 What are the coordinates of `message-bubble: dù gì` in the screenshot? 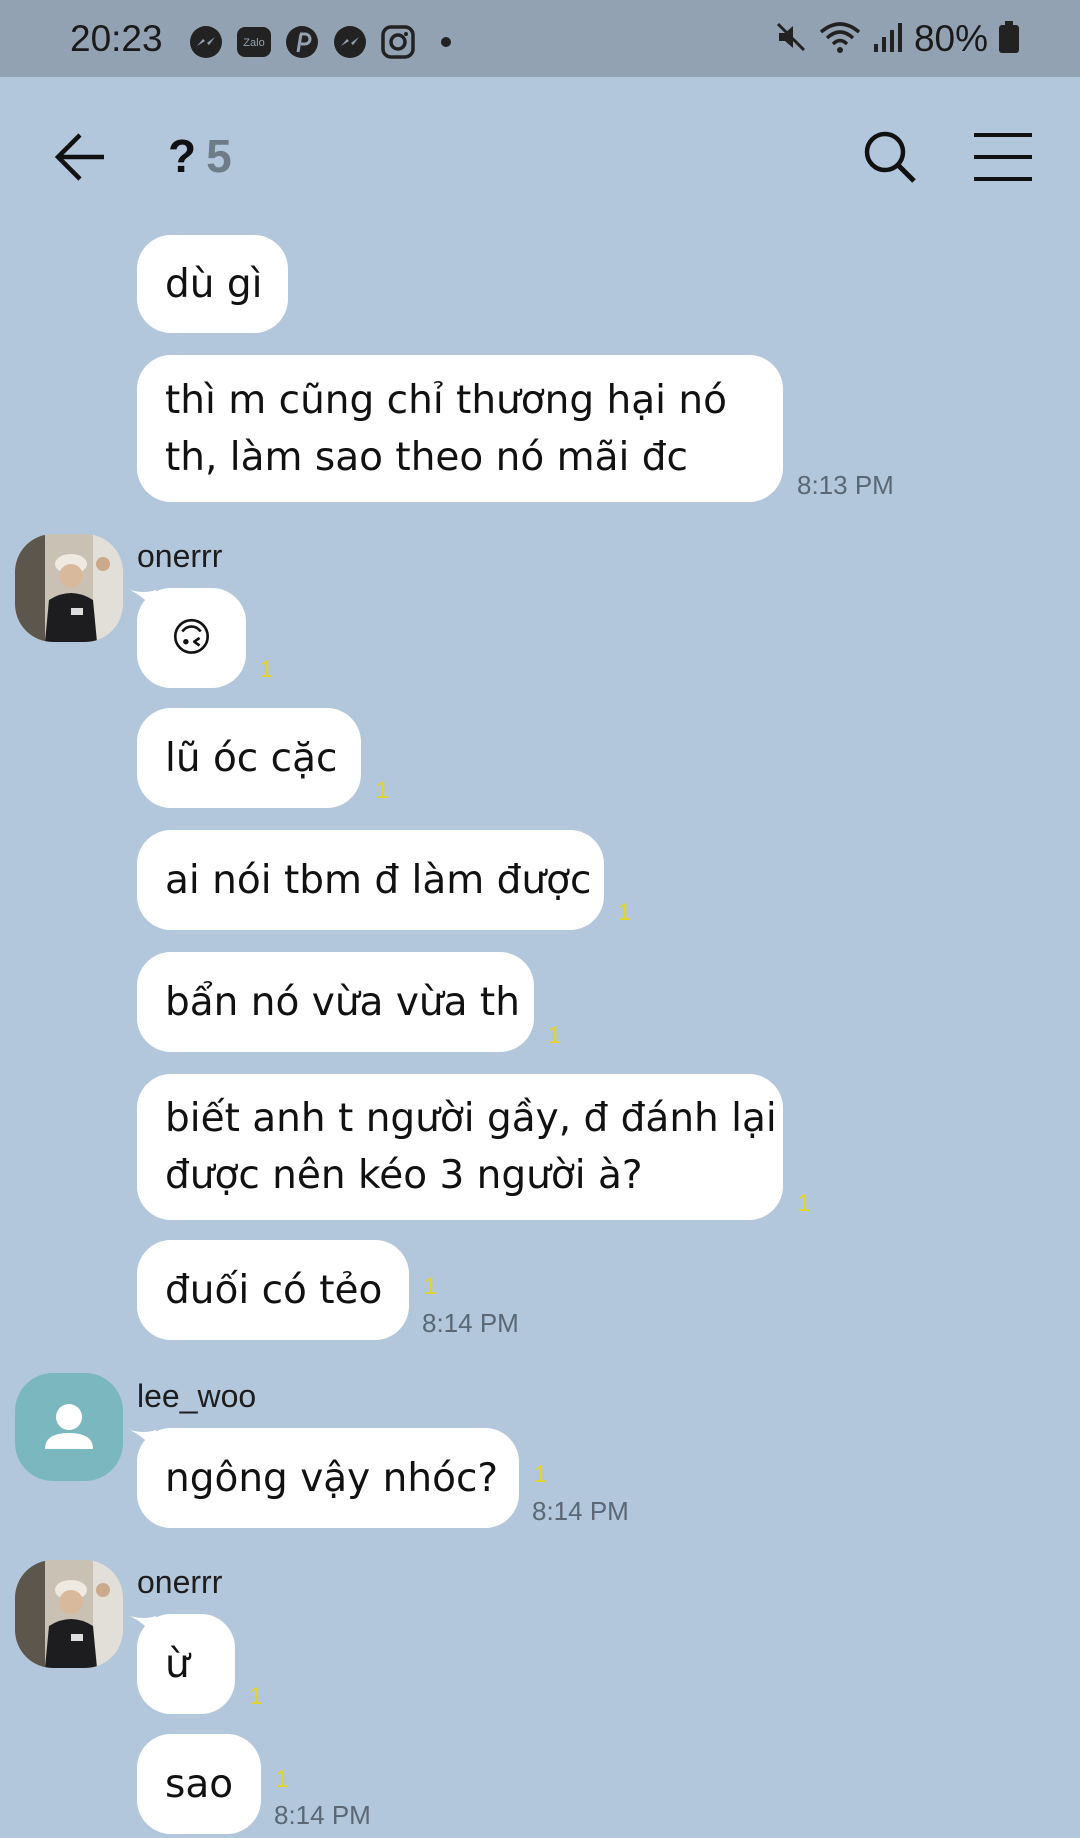 It's located at (212, 284).